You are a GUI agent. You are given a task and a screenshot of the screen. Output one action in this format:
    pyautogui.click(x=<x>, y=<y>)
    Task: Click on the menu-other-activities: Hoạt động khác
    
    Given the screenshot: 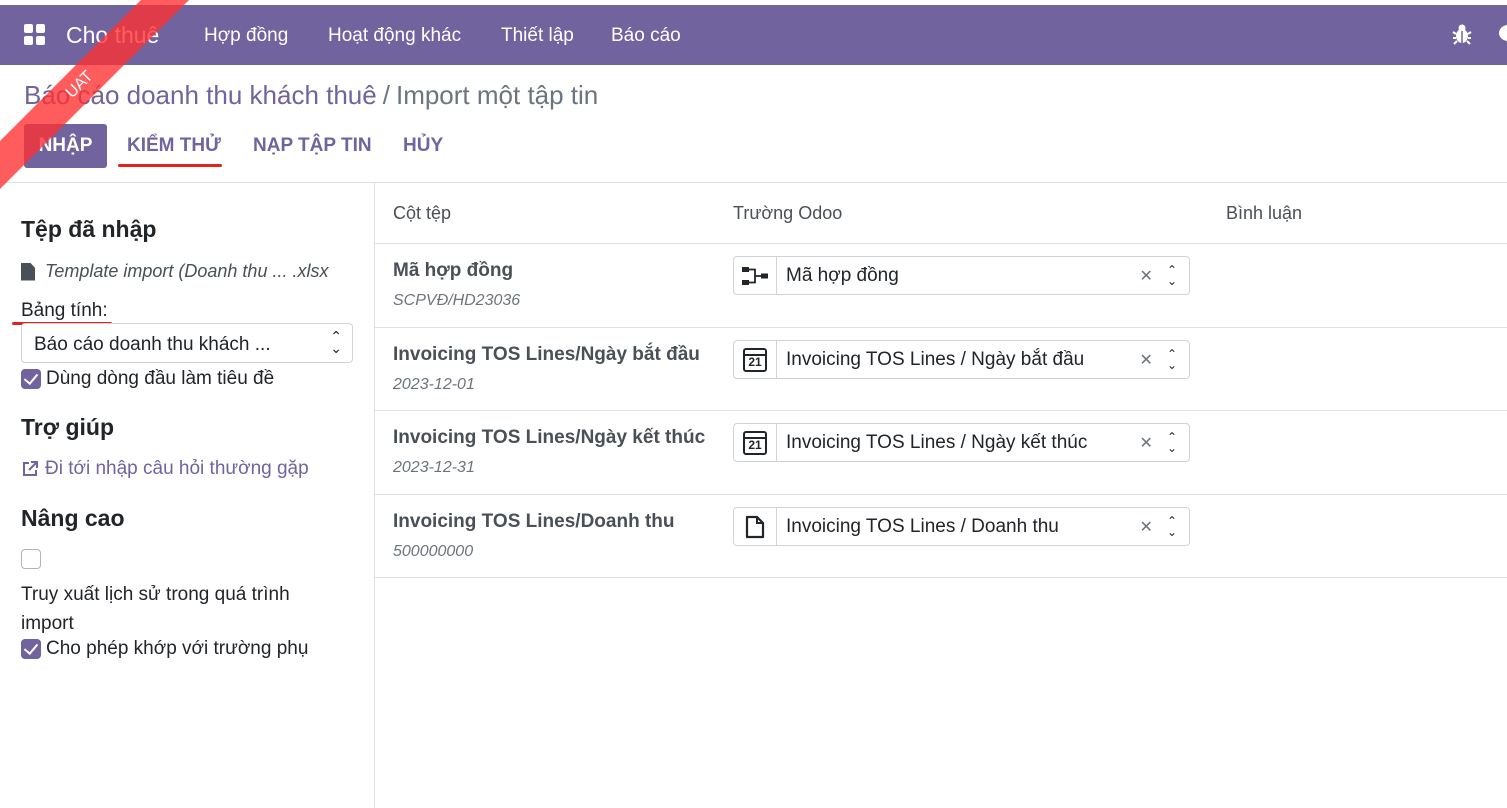 What is the action you would take?
    pyautogui.click(x=394, y=36)
    